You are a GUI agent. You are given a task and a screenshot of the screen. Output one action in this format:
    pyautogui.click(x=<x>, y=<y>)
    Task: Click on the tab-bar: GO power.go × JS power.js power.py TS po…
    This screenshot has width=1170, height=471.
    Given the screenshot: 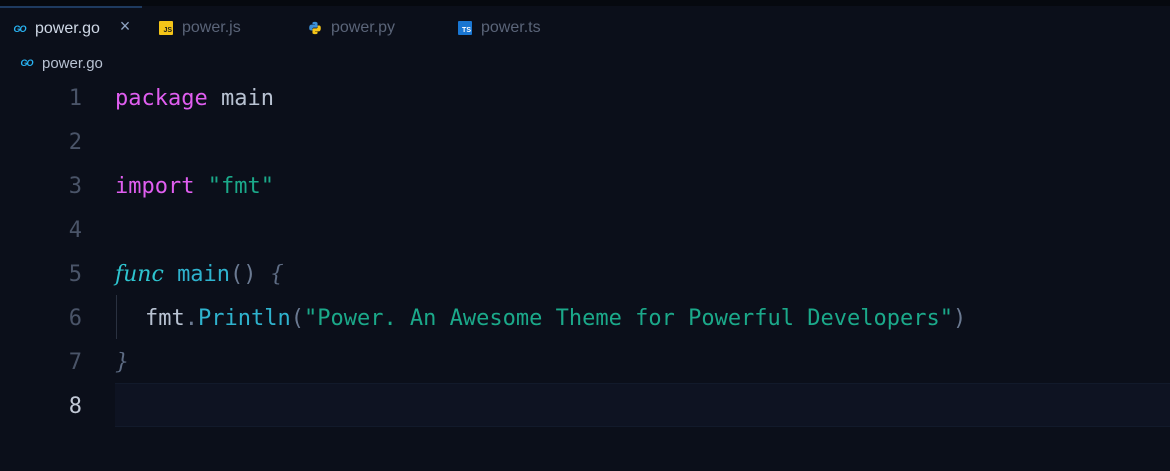 What is the action you would take?
    pyautogui.click(x=585, y=28)
    